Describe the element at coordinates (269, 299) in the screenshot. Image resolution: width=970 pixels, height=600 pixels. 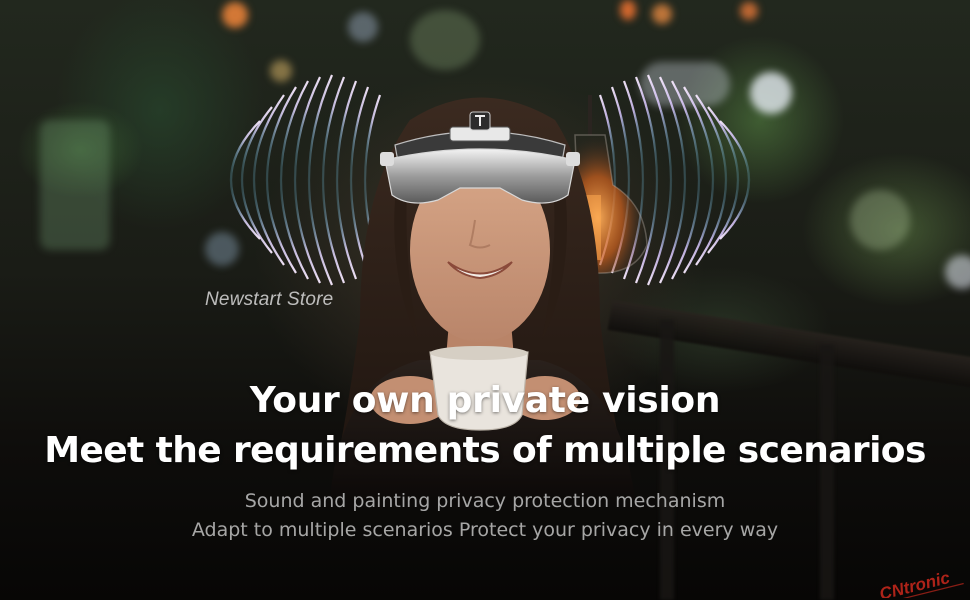
I see `store-watermark: Newstart Store` at that location.